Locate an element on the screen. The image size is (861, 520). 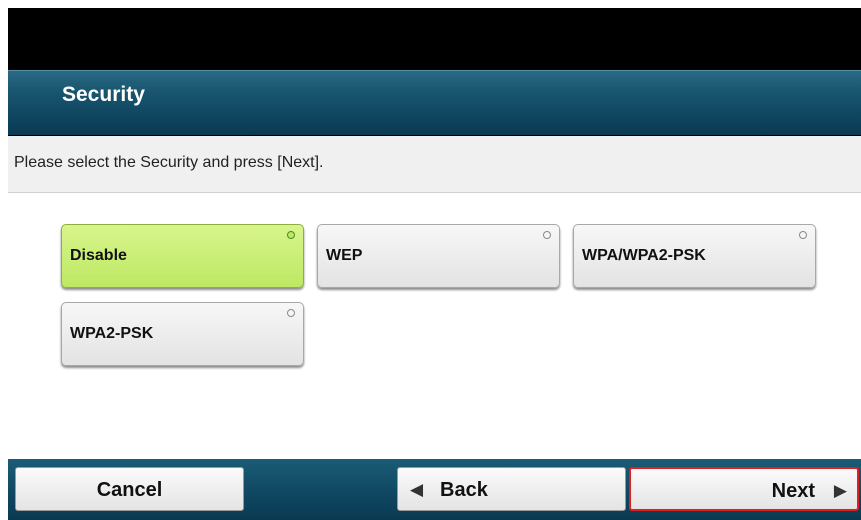
option-wep: WEP is located at coordinates (438, 256).